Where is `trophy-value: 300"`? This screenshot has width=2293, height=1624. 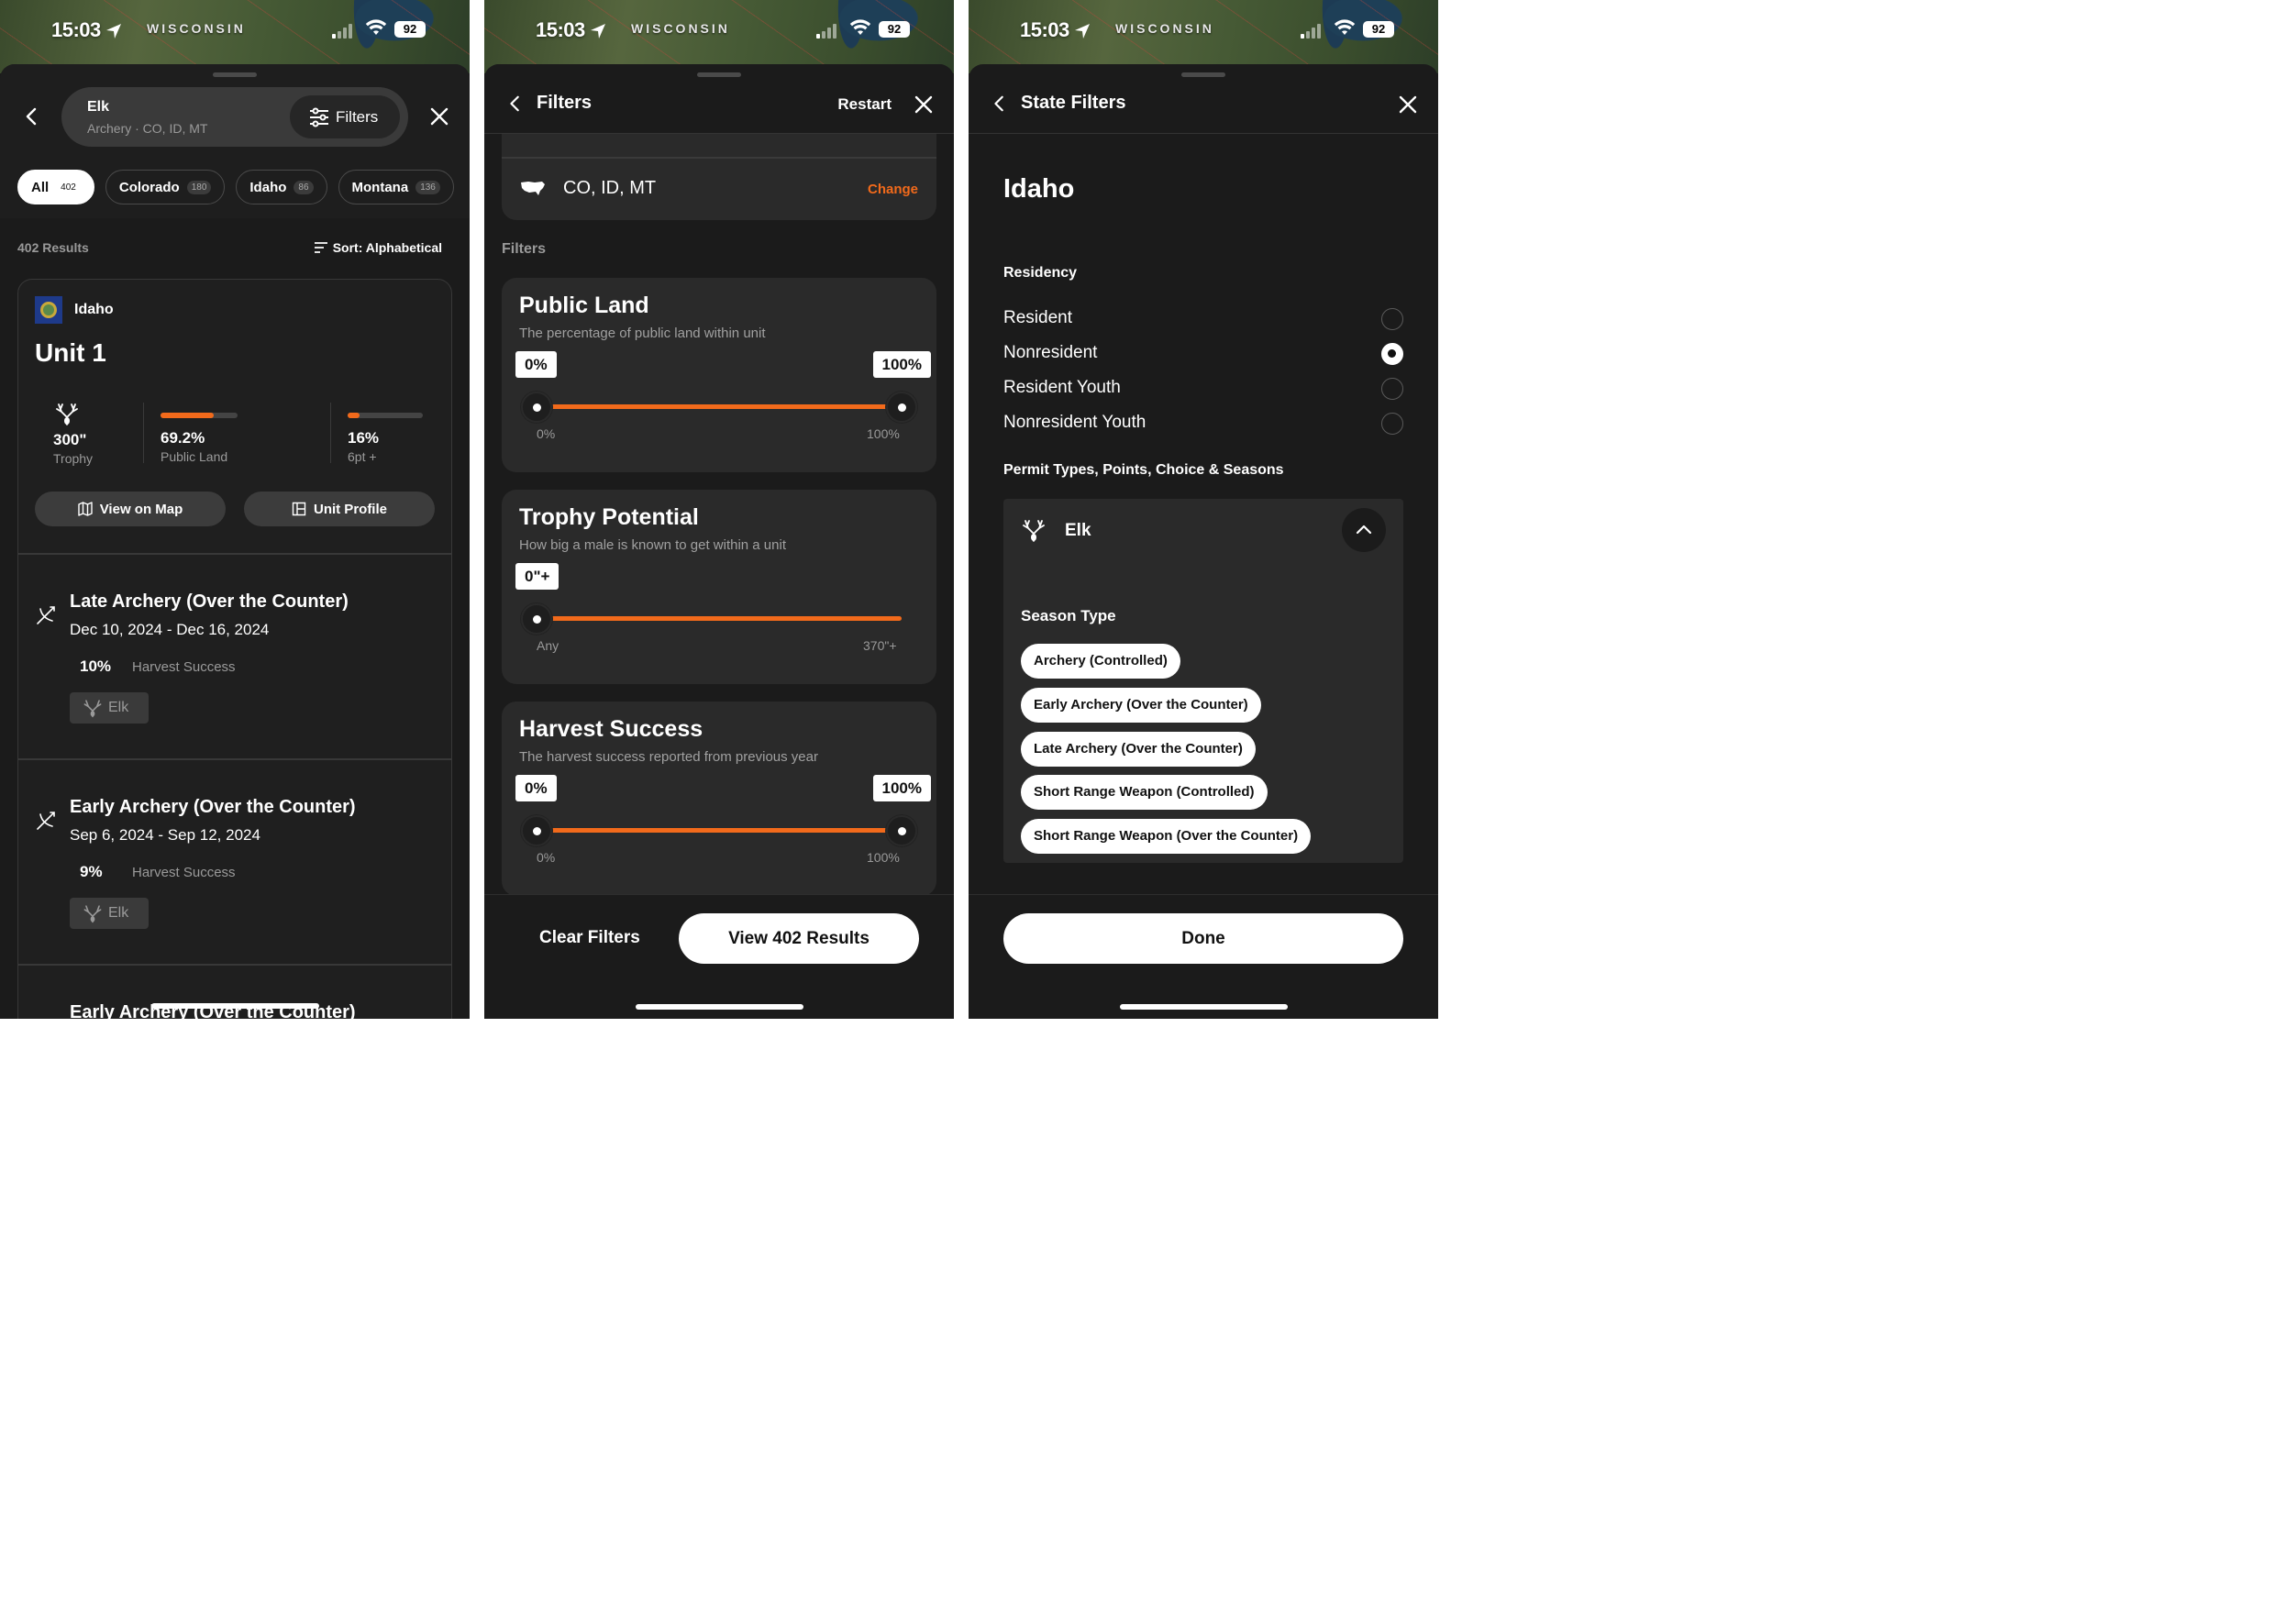 trophy-value: 300" is located at coordinates (70, 439).